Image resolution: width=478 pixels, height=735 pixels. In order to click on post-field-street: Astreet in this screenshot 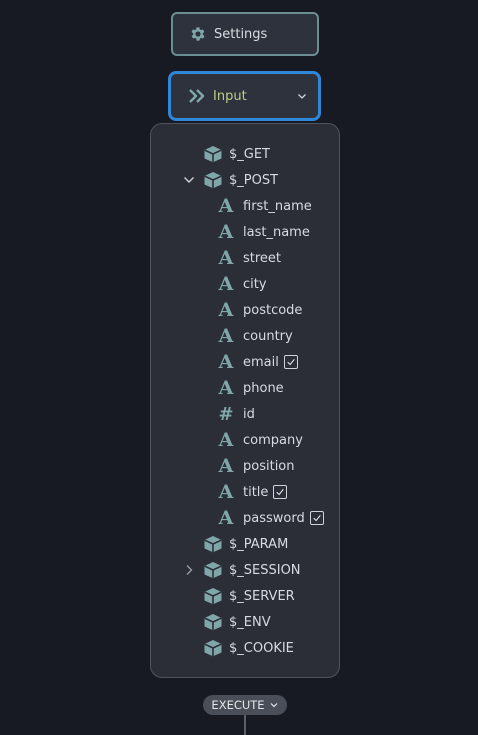, I will do `click(249, 258)`.